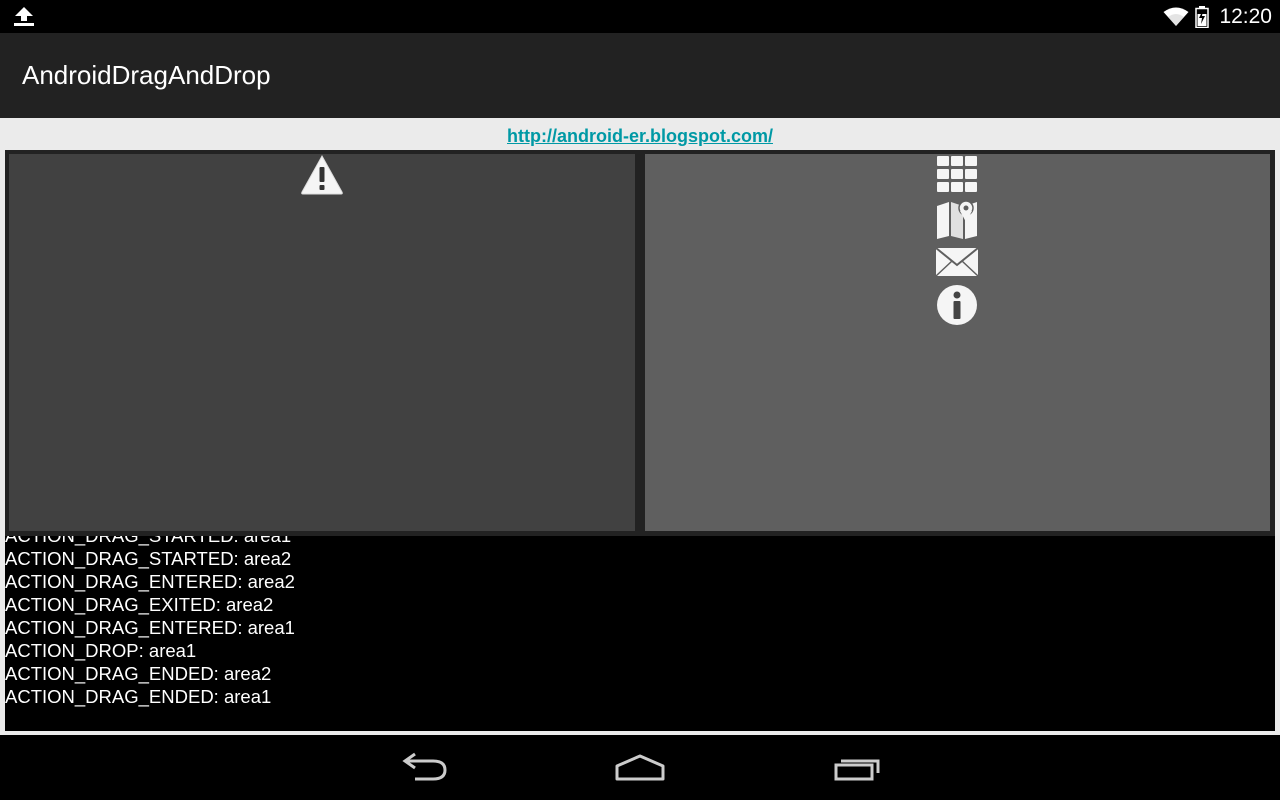  What do you see at coordinates (148, 558) in the screenshot?
I see `log-line: ACTION_DRAG_STARTED: area2` at bounding box center [148, 558].